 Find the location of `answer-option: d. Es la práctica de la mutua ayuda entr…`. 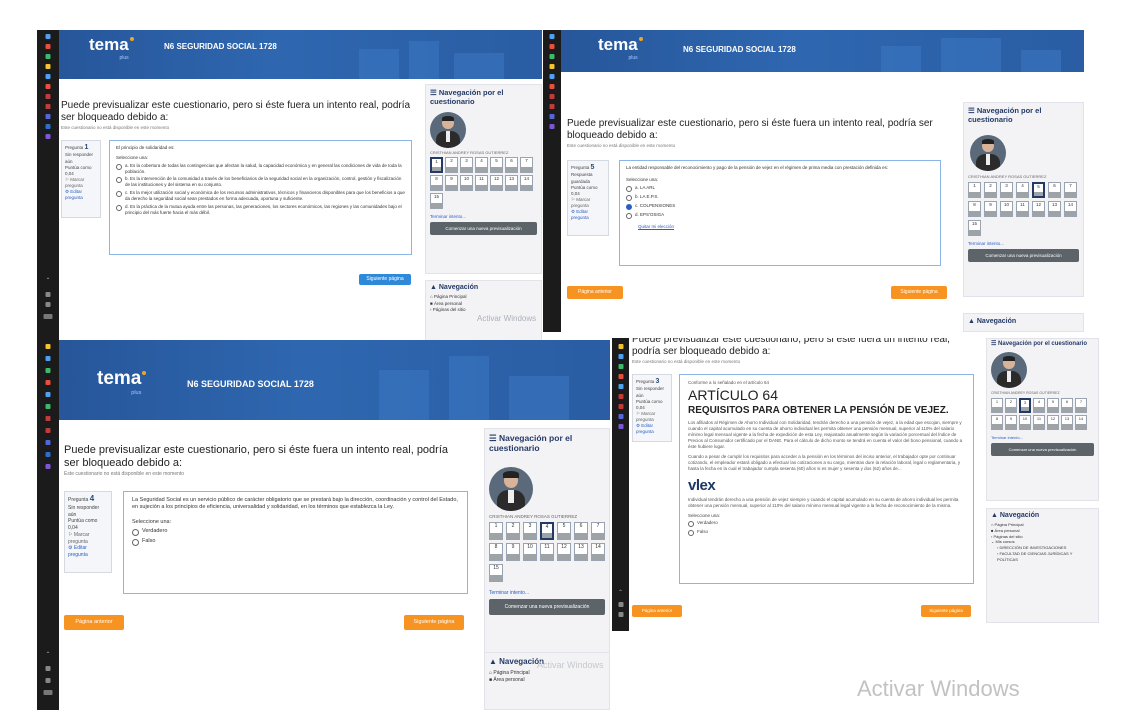

answer-option: d. Es la práctica de la mutua ayuda entr… is located at coordinates (260, 210).